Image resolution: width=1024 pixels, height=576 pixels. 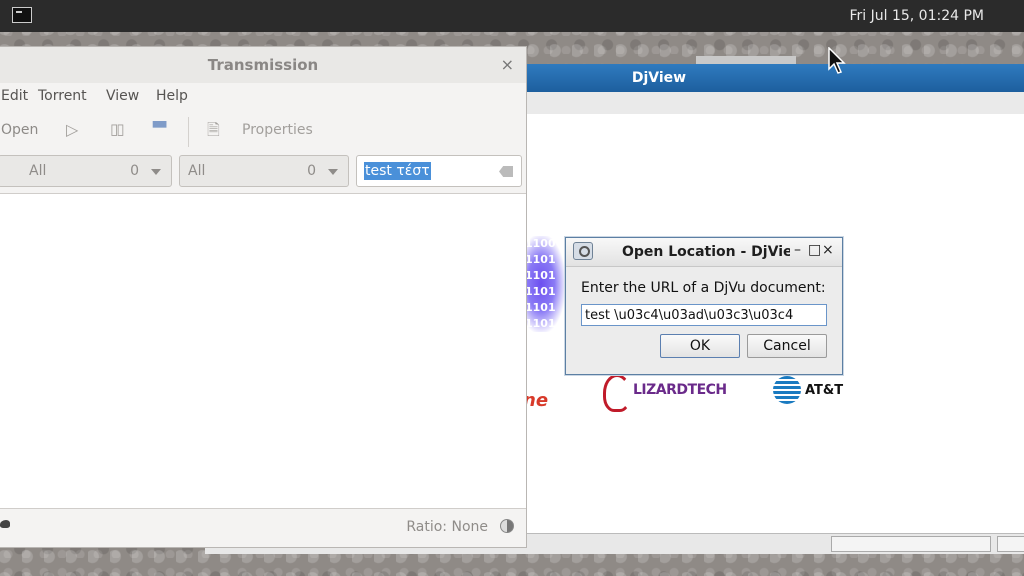 What do you see at coordinates (263, 527) in the screenshot?
I see `statusbar: Ratio: None` at bounding box center [263, 527].